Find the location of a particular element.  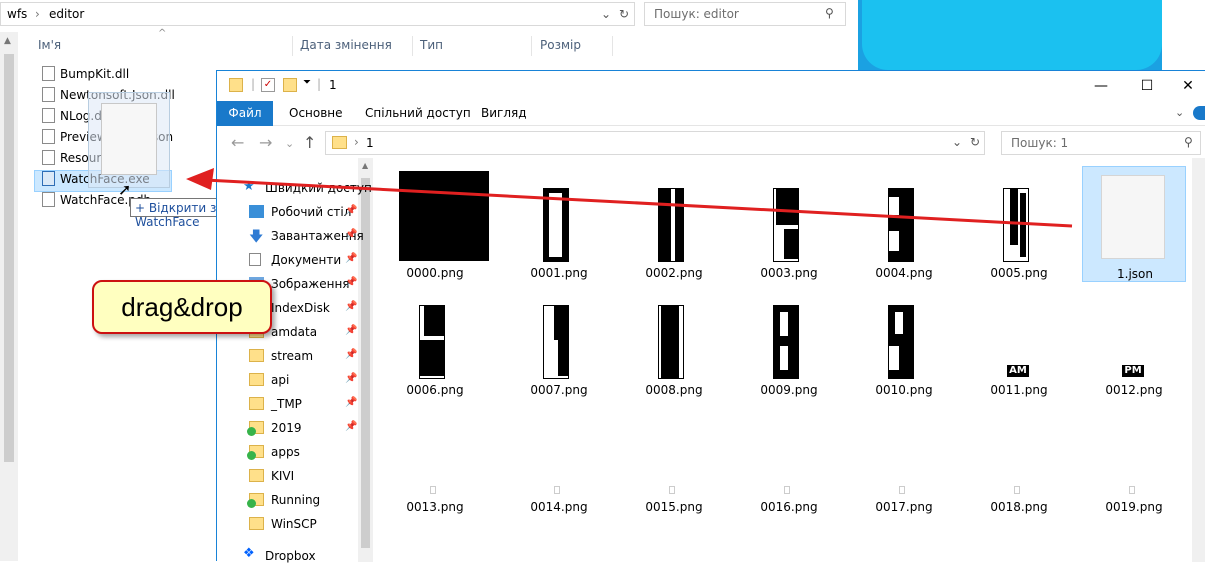

arrow-head-icon is located at coordinates (200, 179).